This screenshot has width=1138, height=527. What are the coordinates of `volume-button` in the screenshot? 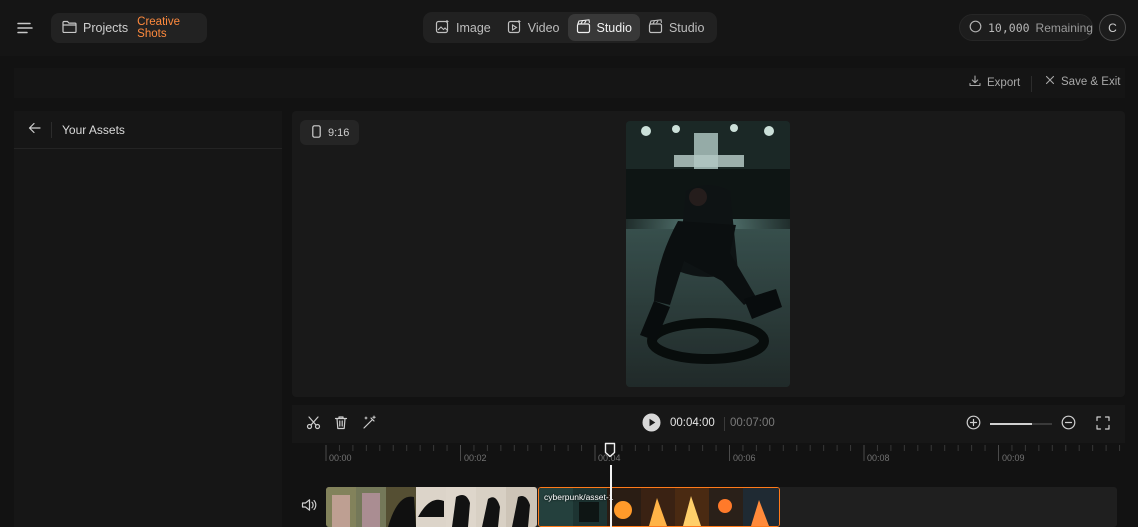 It's located at (310, 507).